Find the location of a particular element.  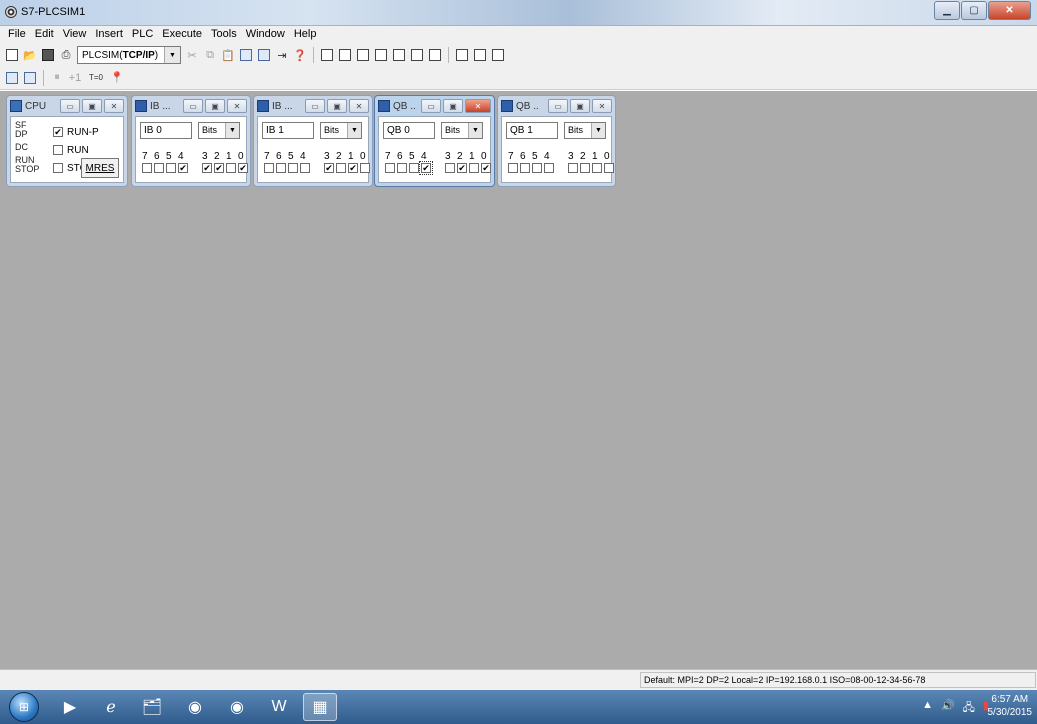

run-checkbox is located at coordinates (58, 150).